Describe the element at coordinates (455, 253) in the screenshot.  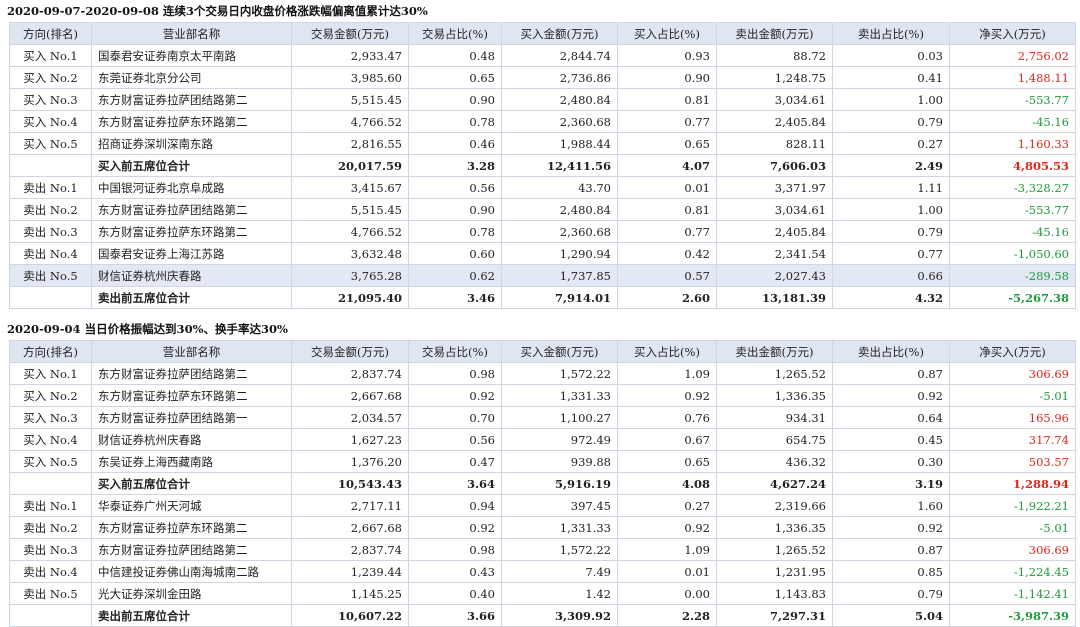
I see `value-cell: 0.60` at that location.